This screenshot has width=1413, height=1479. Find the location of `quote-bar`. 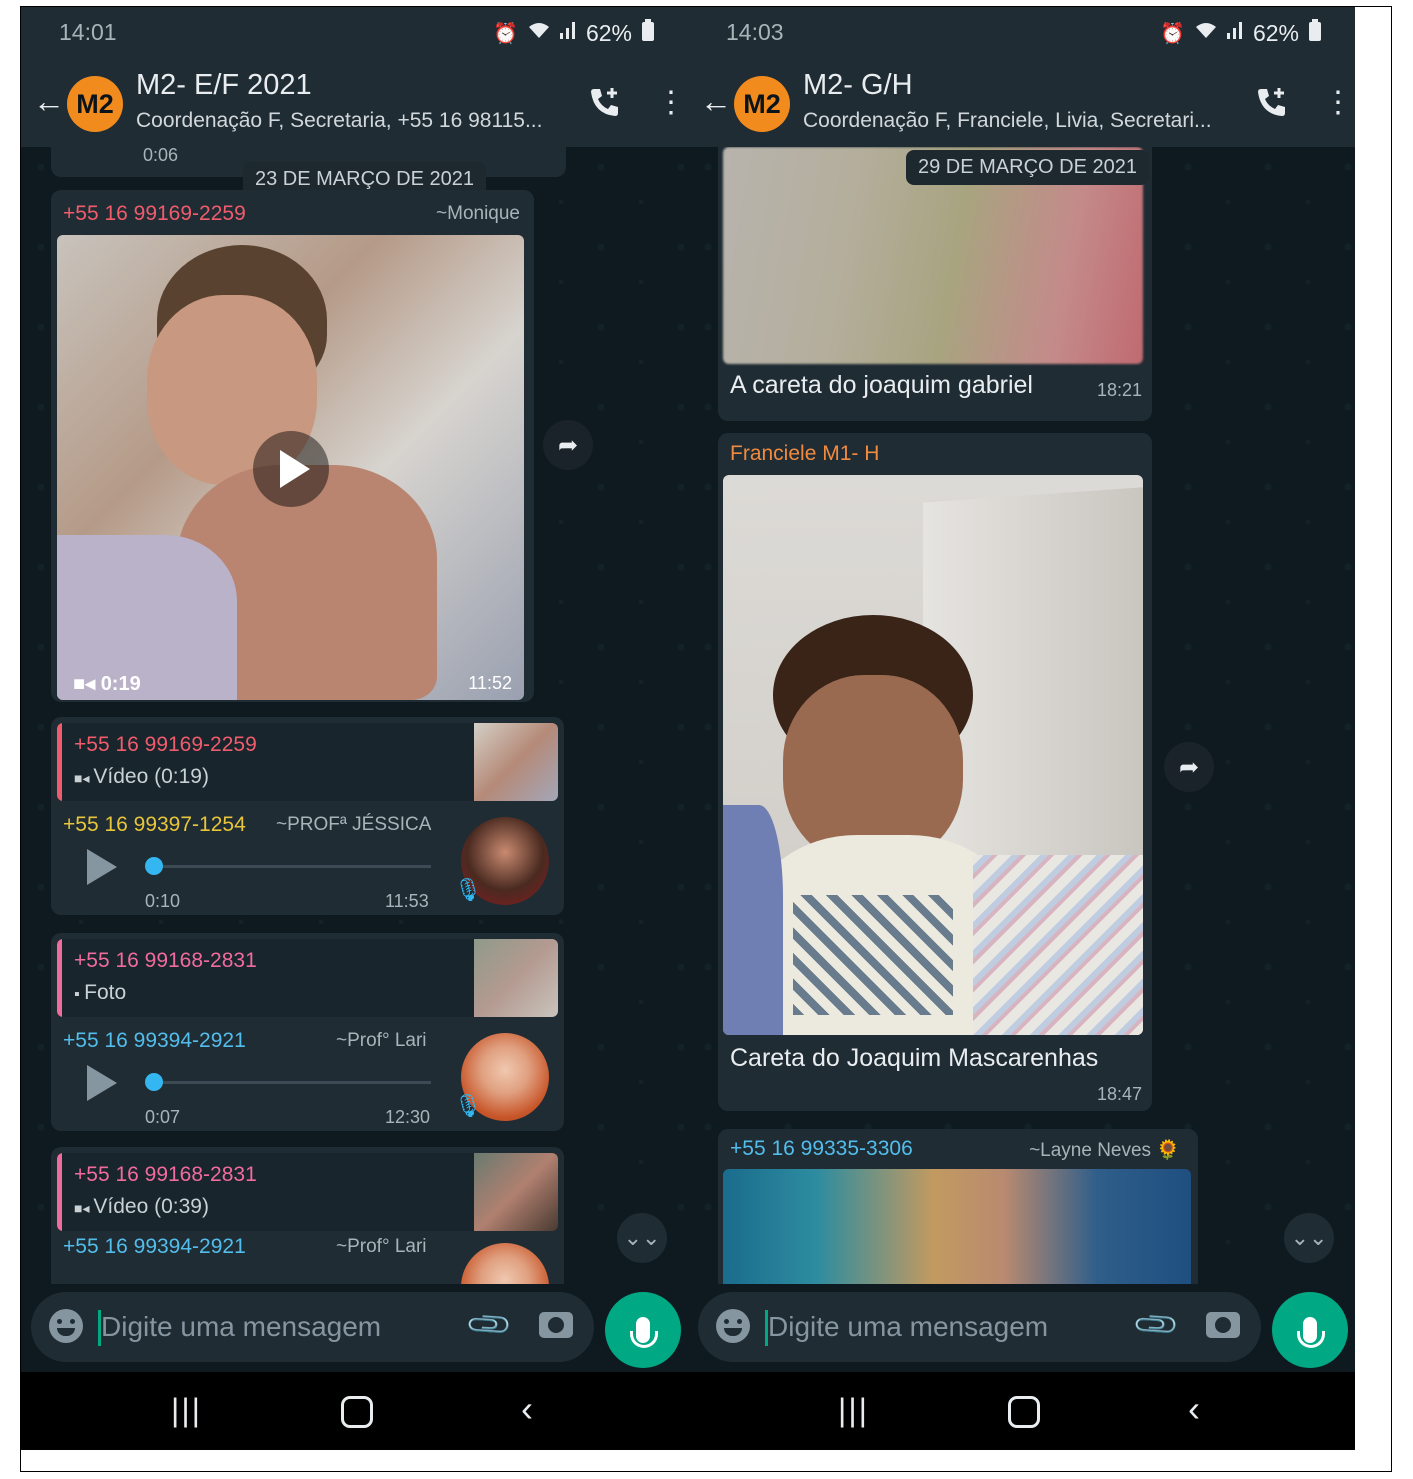

quote-bar is located at coordinates (59, 978).